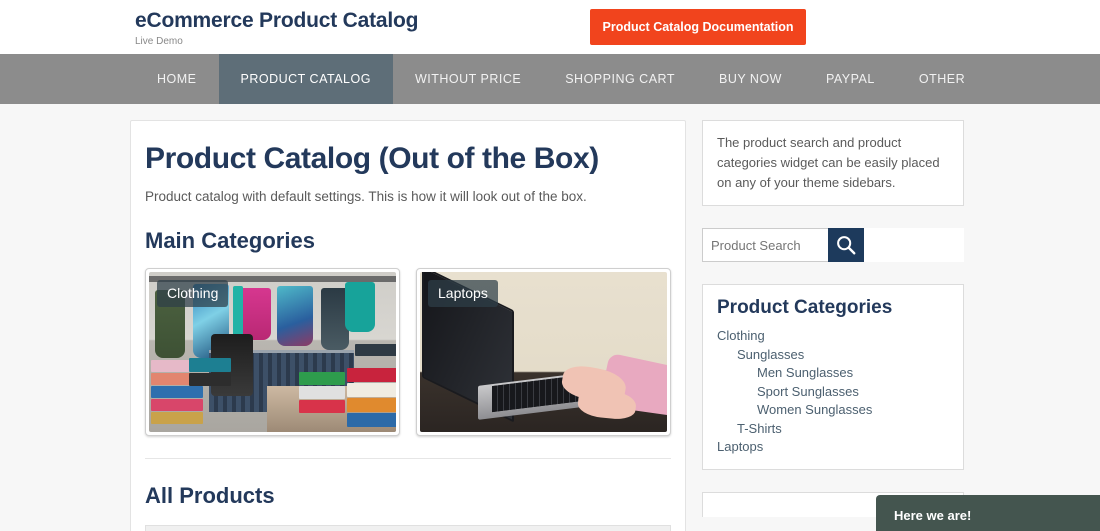 This screenshot has width=1100, height=531. What do you see at coordinates (210, 495) in the screenshot?
I see `all-products-heading: All Products` at bounding box center [210, 495].